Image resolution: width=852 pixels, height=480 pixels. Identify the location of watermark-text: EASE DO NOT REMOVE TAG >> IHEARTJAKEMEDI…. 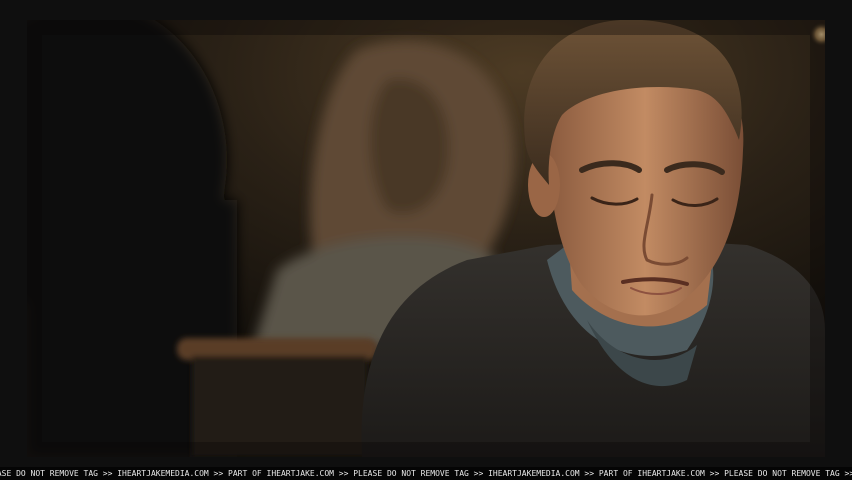
(426, 473).